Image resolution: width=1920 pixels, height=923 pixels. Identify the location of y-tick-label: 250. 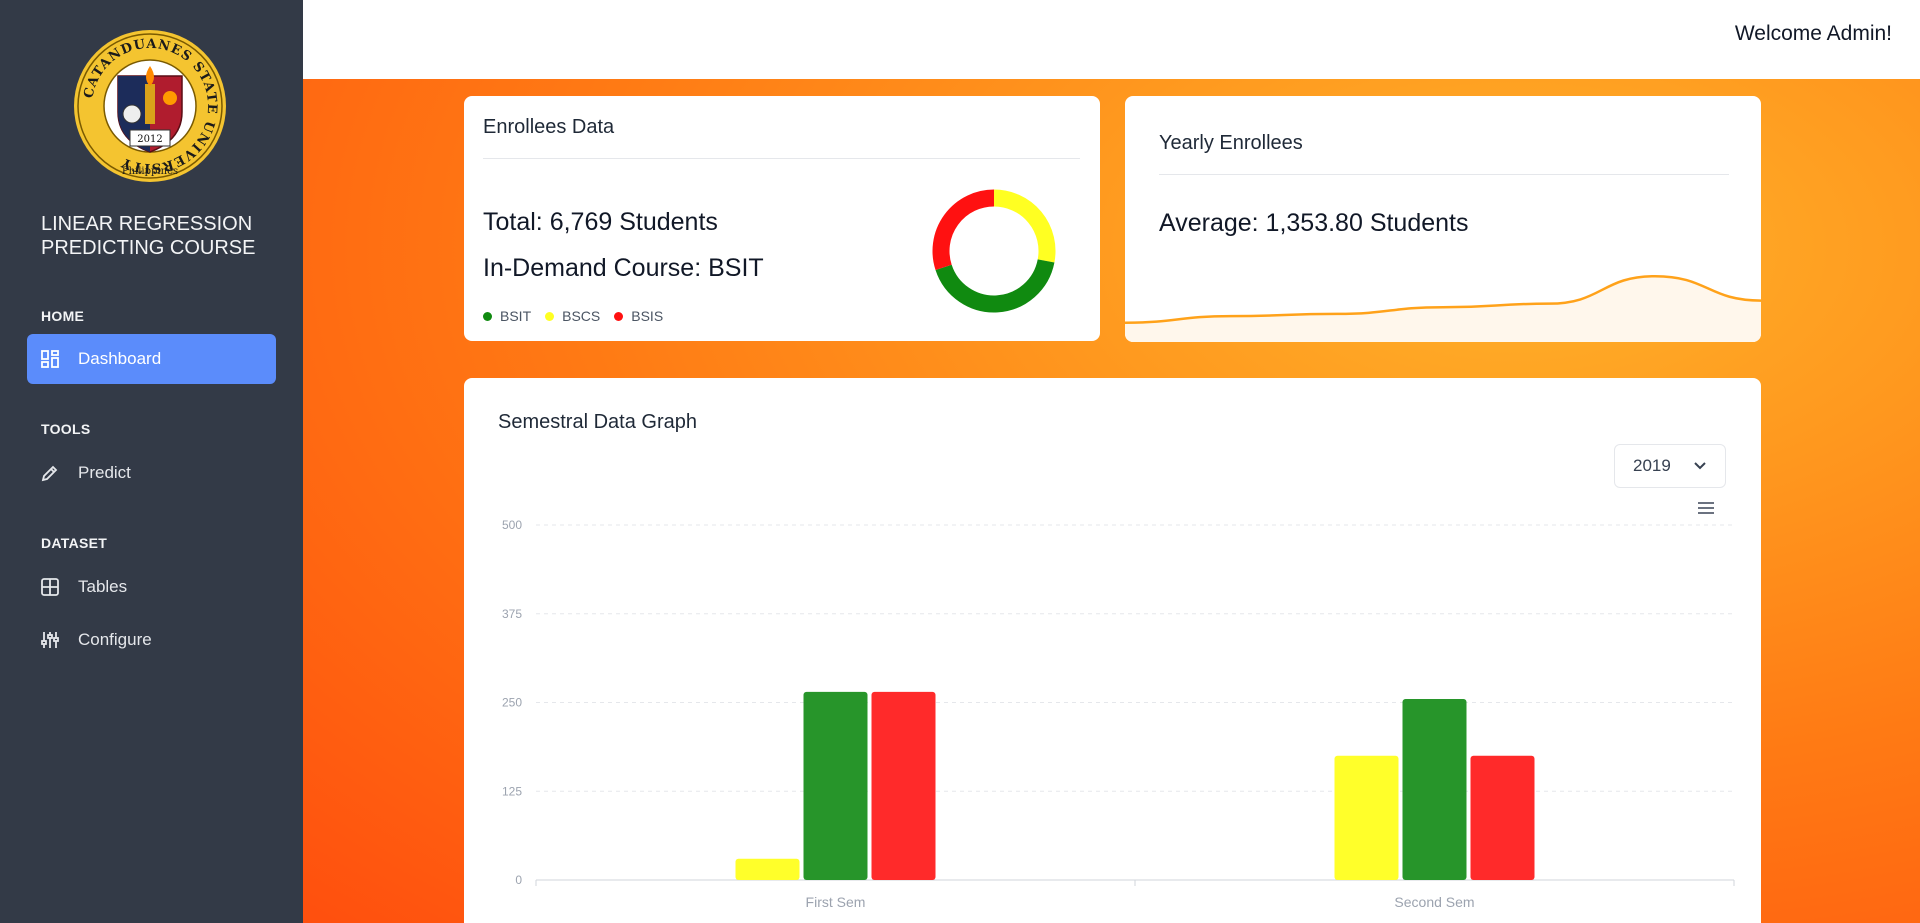
(512, 703).